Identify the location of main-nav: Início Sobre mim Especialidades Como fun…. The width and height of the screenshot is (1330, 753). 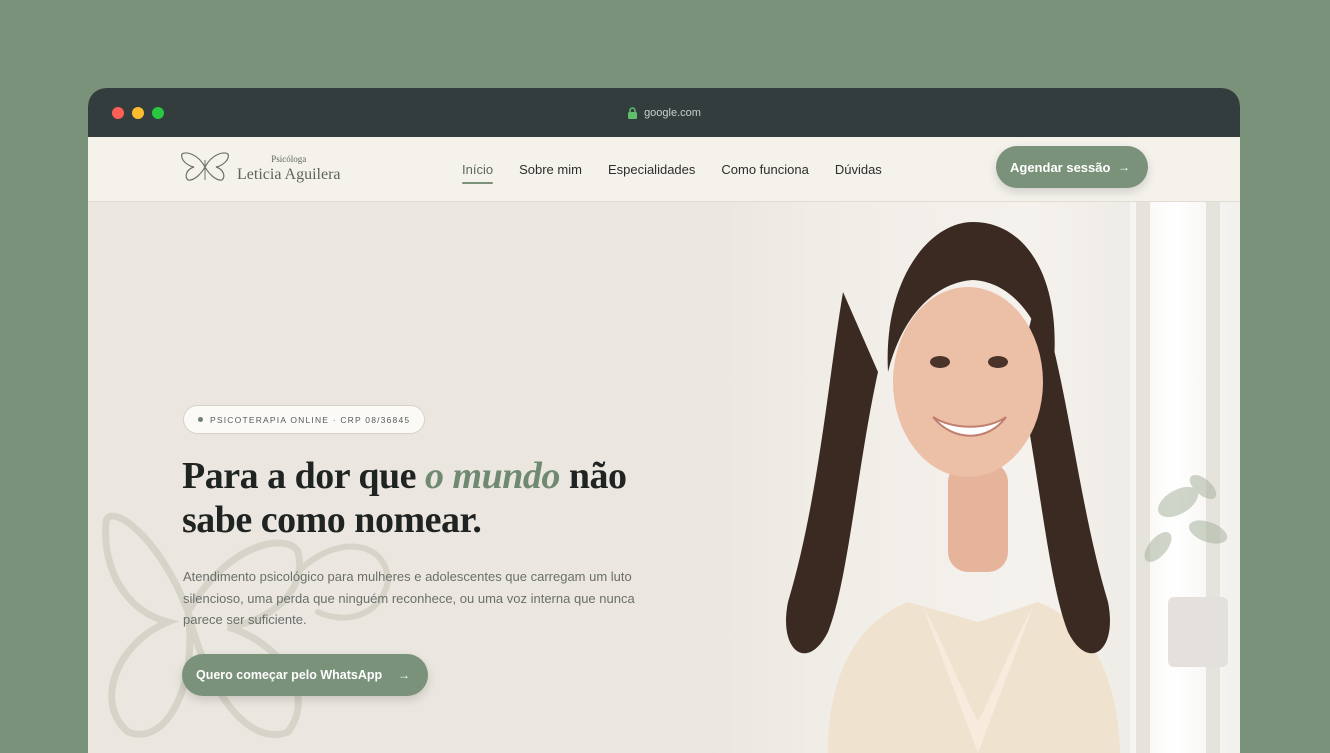
(685, 169).